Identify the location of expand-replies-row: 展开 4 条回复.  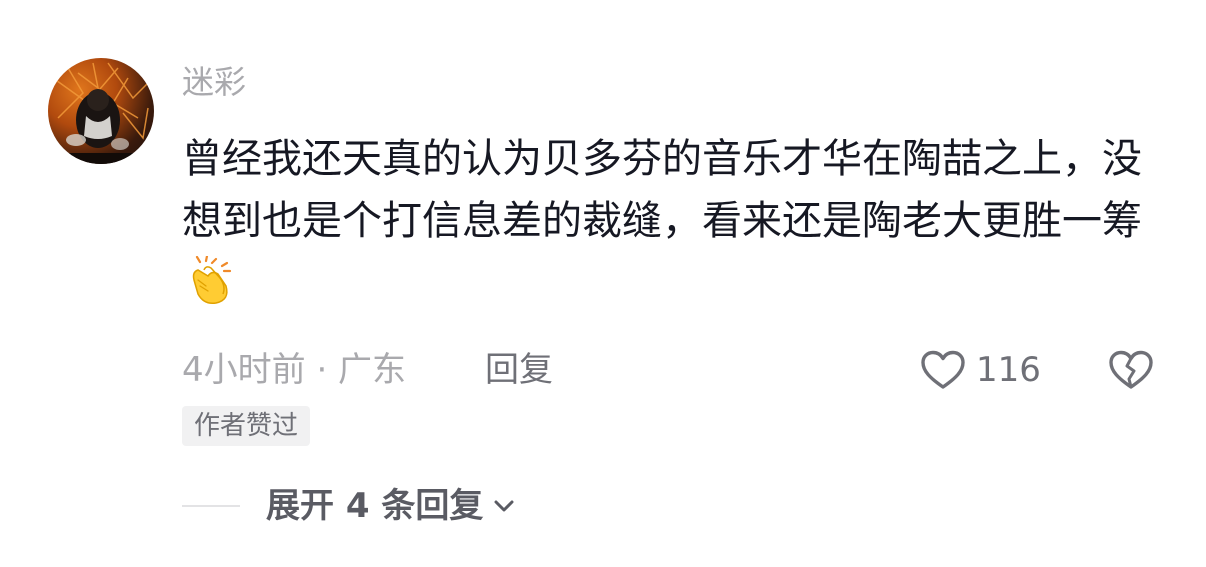
(349, 506).